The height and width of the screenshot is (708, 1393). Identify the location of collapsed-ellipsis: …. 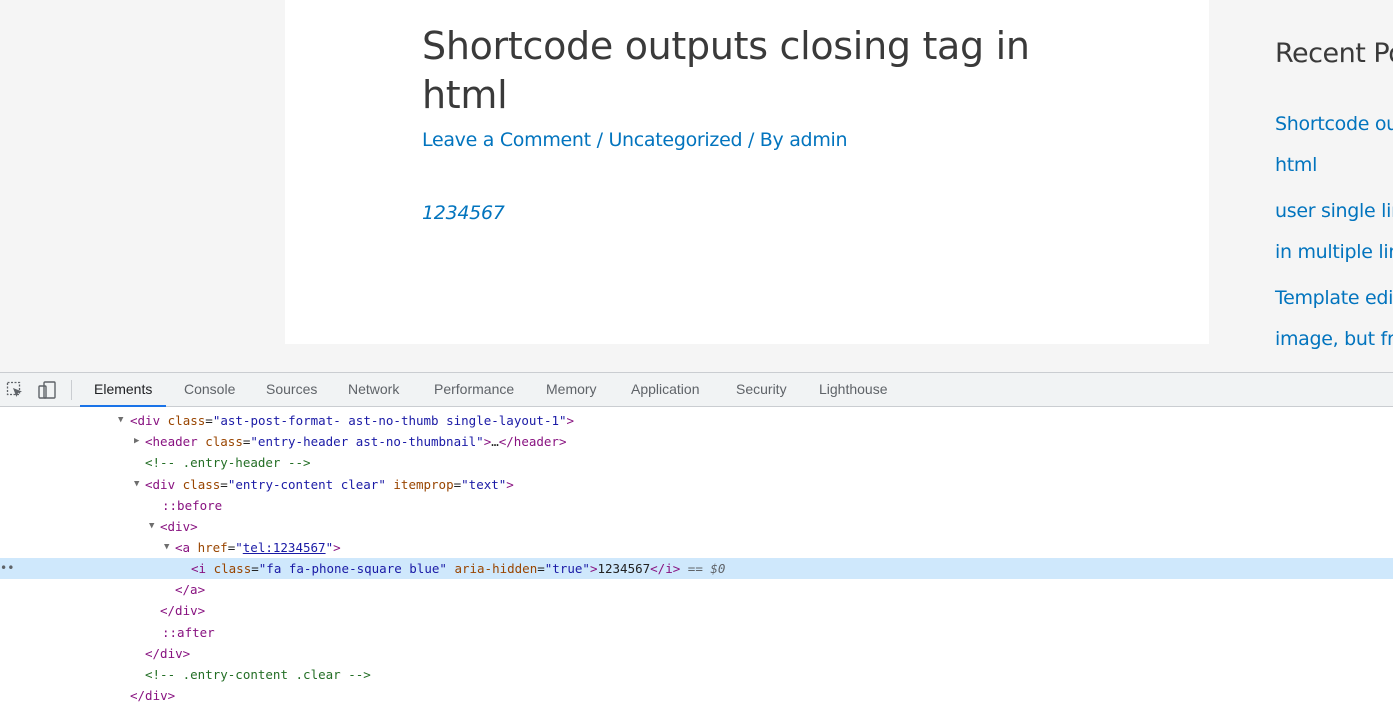
(495, 441).